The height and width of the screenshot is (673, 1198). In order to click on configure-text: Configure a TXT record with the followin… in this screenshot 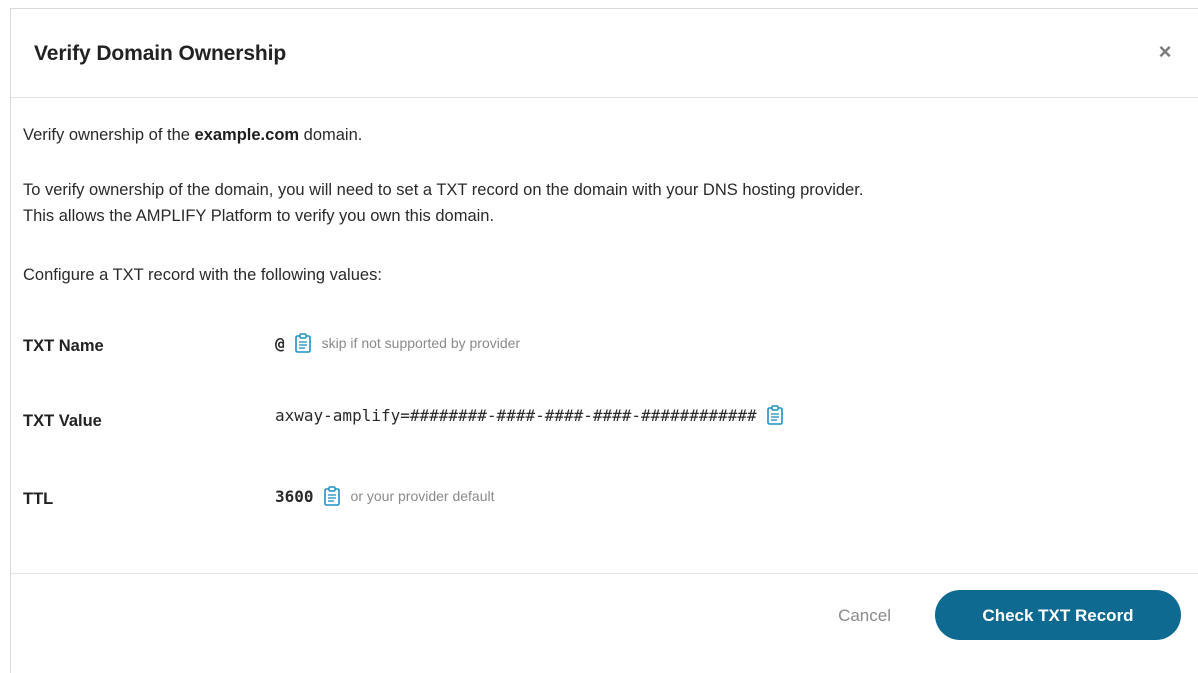, I will do `click(202, 275)`.